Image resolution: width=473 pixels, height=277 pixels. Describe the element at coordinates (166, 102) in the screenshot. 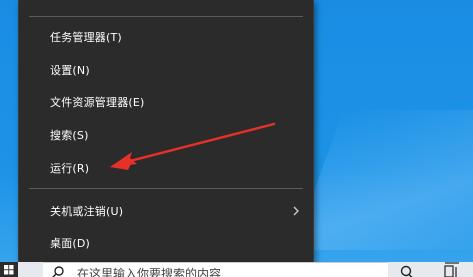

I see `menu-item-file-explorer: 文件资源管理器(E)` at that location.